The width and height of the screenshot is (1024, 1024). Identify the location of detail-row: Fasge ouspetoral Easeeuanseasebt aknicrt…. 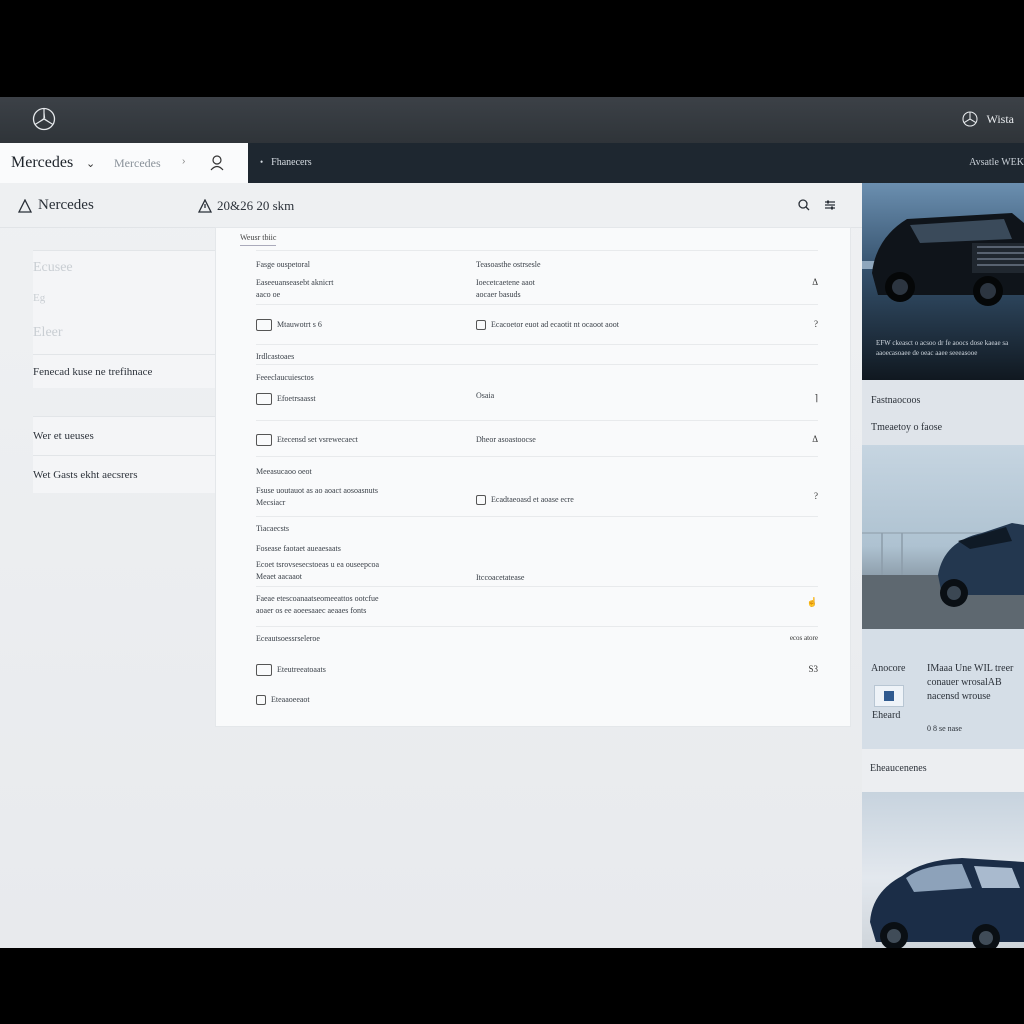
(537, 277).